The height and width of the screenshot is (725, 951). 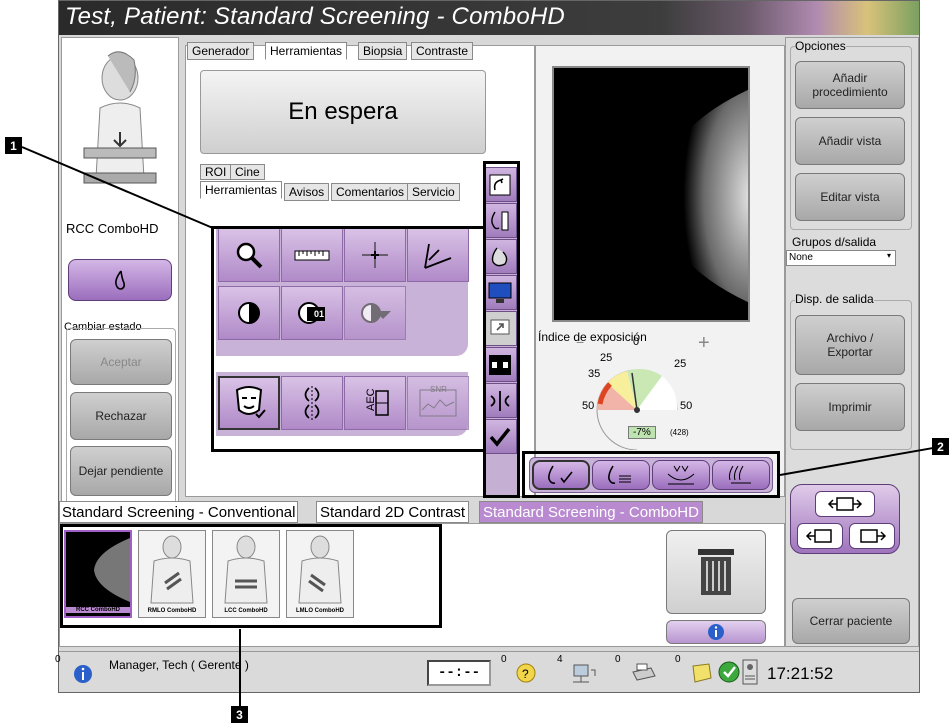 I want to click on image-viewport, so click(x=651, y=194).